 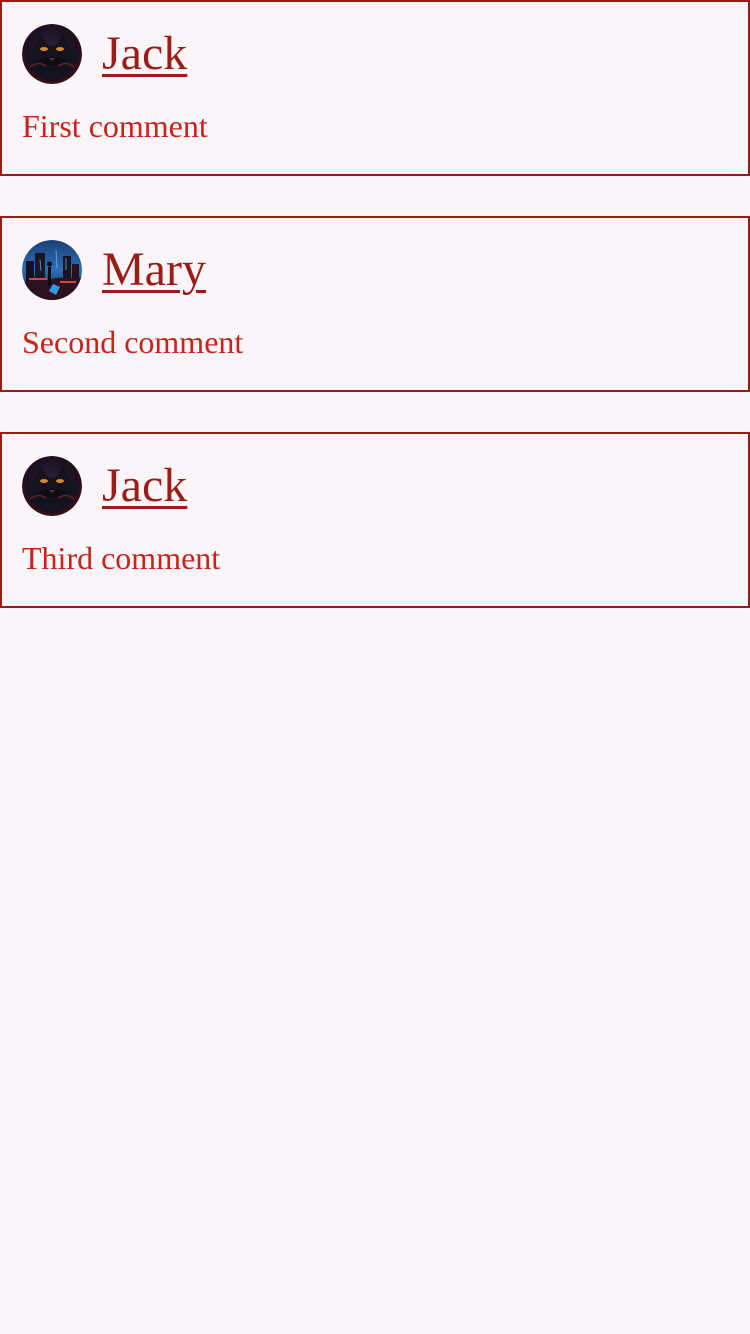 What do you see at coordinates (121, 558) in the screenshot?
I see `comment-text: Third comment` at bounding box center [121, 558].